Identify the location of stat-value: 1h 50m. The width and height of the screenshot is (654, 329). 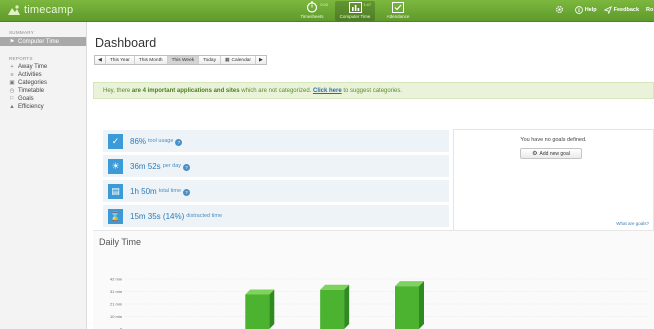
(143, 191).